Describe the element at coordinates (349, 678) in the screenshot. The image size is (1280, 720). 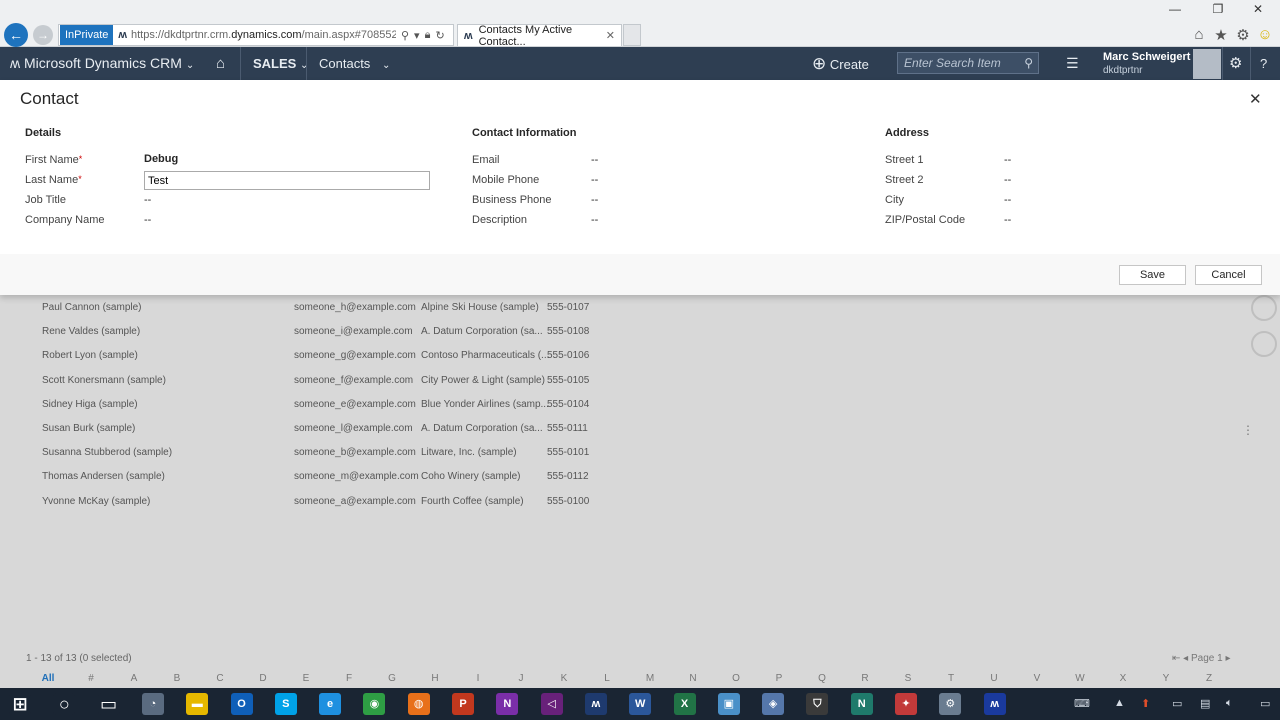
I see `alpha-filter-f: F` at that location.